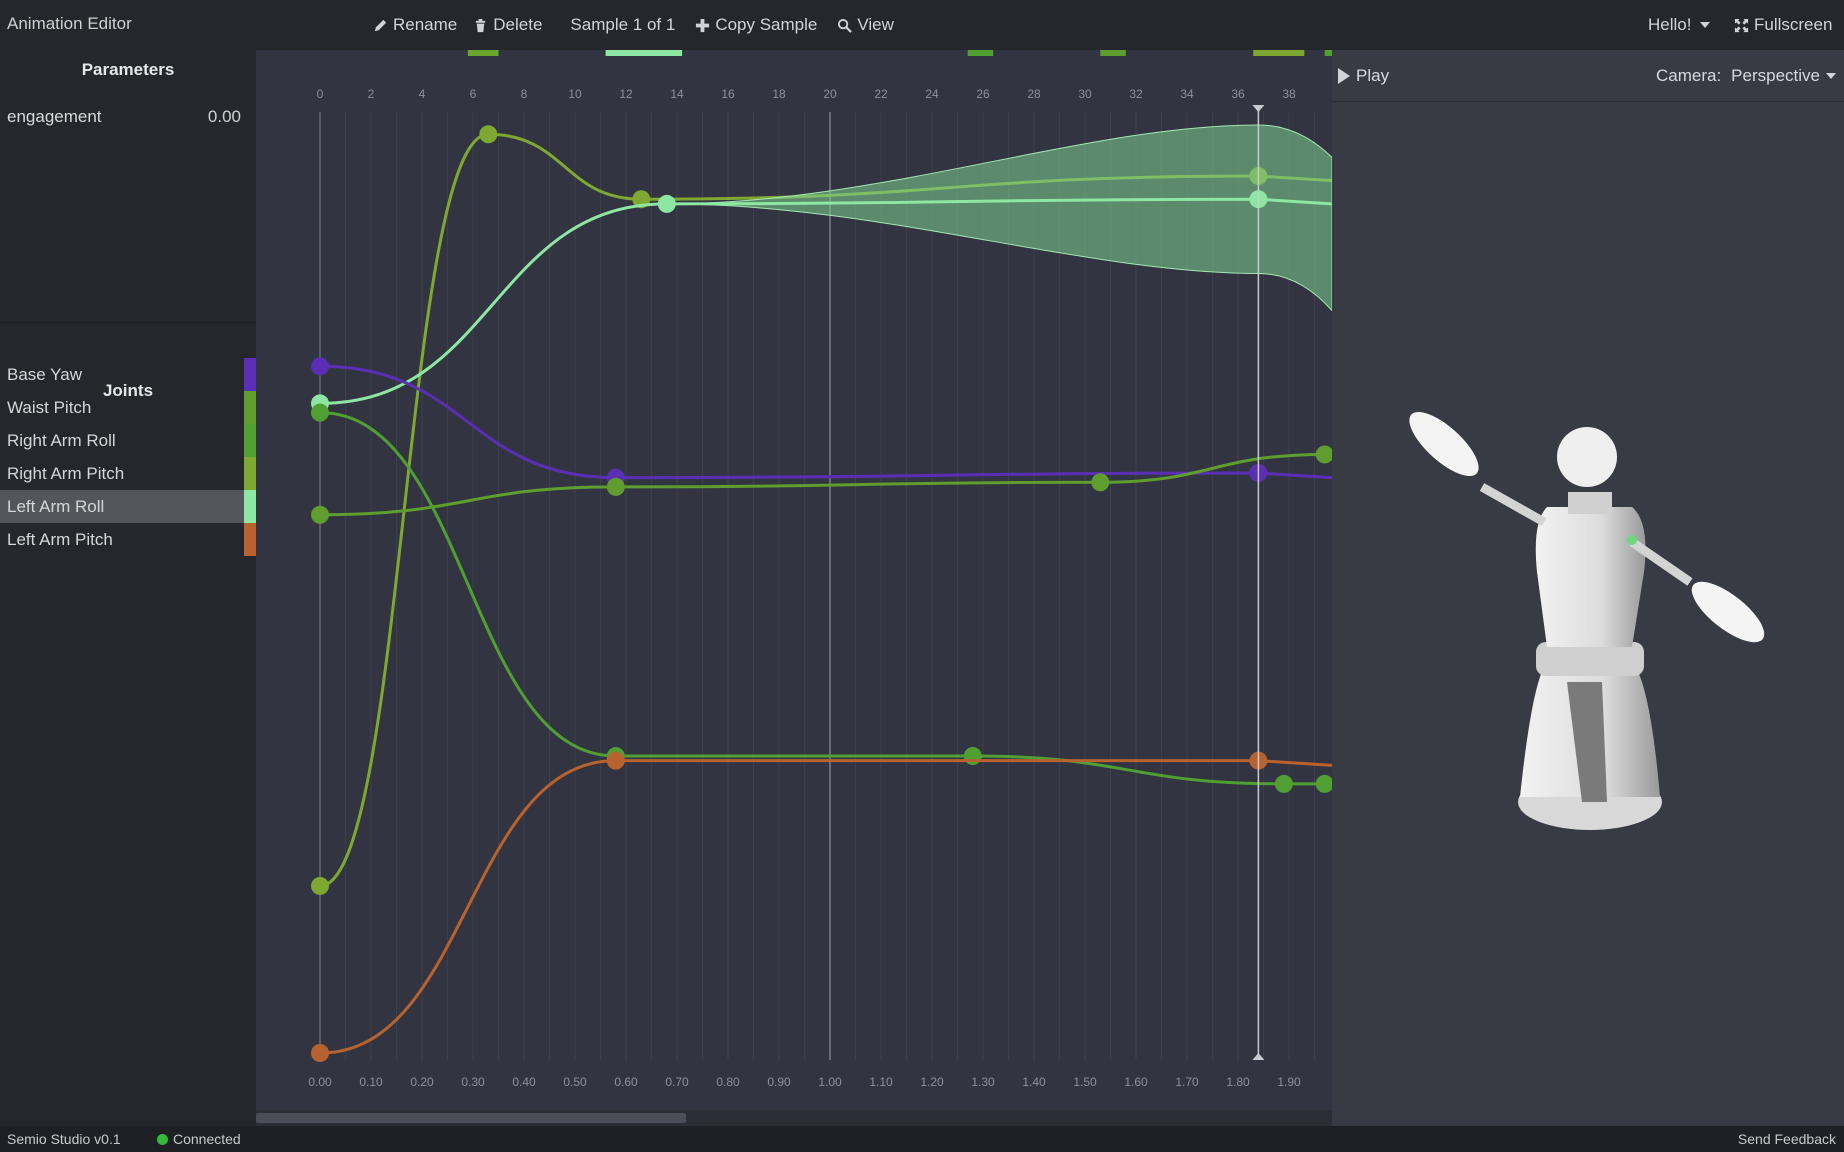  I want to click on frame-tick-label: 16, so click(728, 94).